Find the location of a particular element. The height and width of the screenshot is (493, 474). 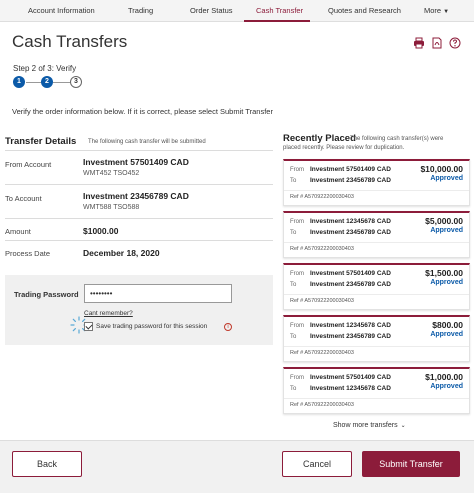

from-account-value: Investment 57501409 CAD is located at coordinates (136, 162).